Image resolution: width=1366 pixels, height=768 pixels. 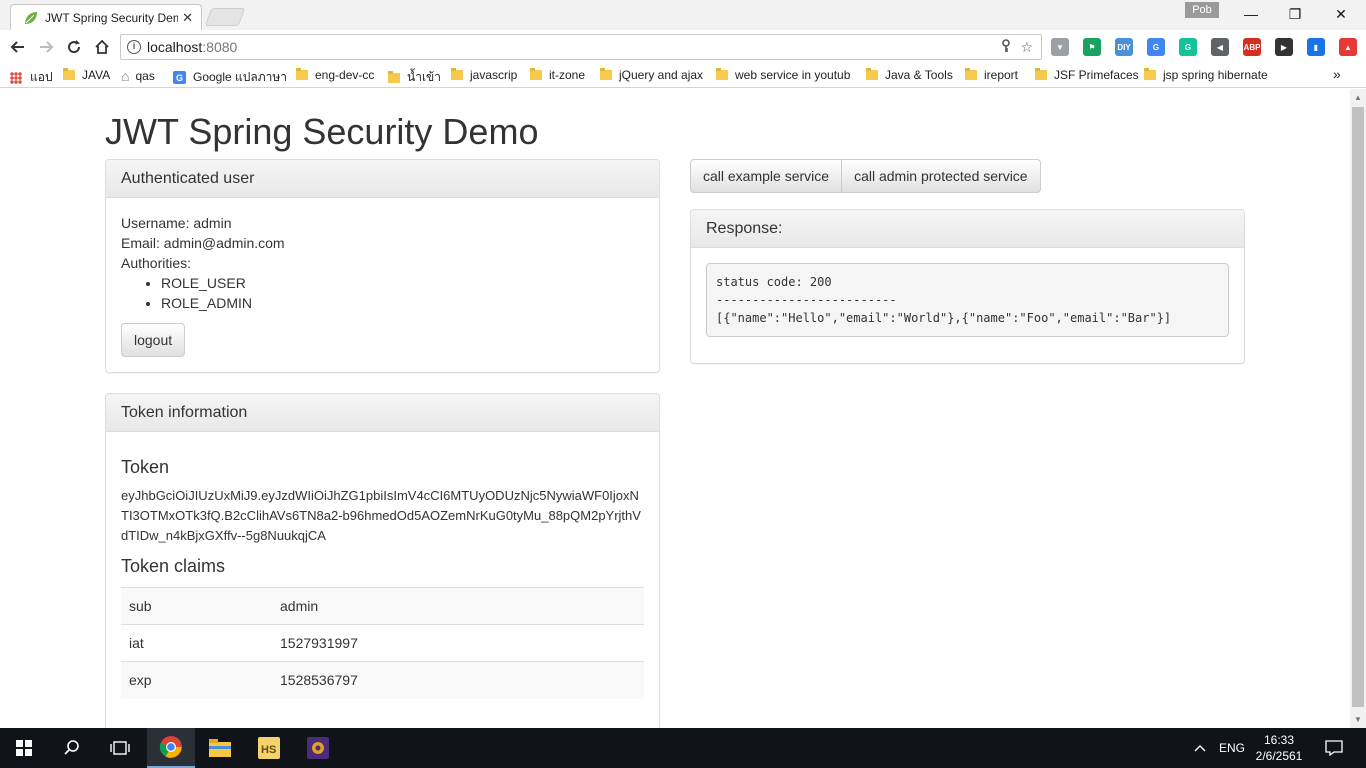 I want to click on windows-start-icon, so click(x=24, y=748).